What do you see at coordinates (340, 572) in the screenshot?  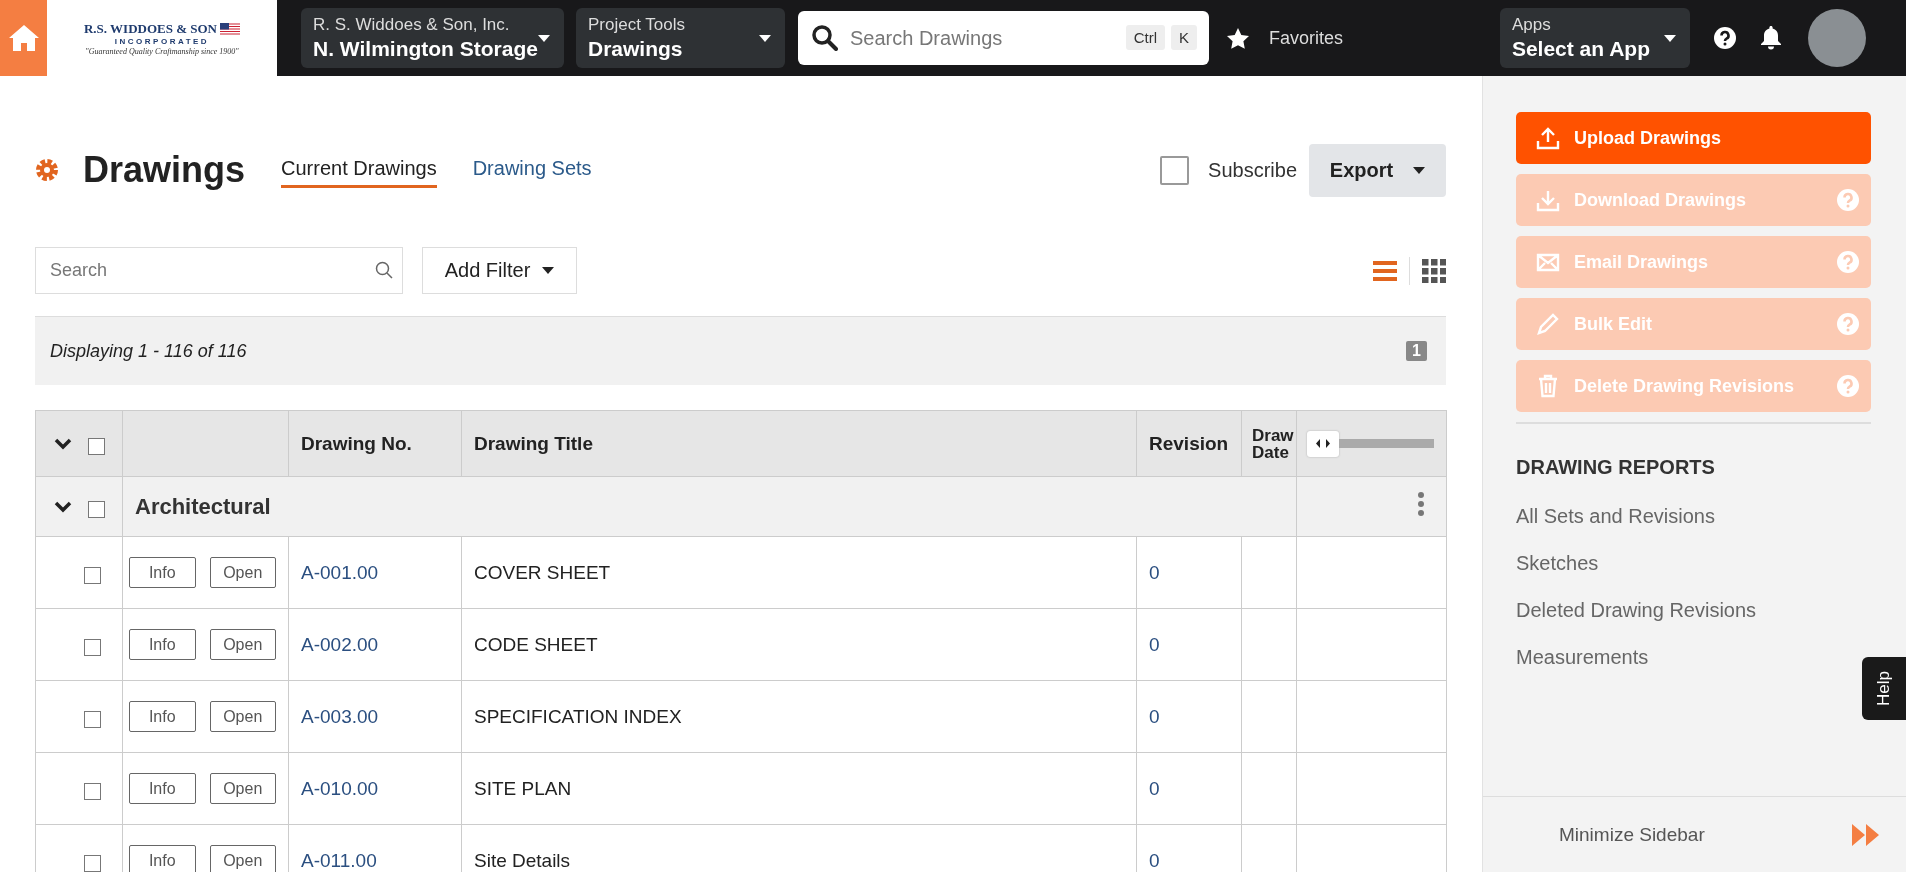 I see `drawing-number-link: A-001.00` at bounding box center [340, 572].